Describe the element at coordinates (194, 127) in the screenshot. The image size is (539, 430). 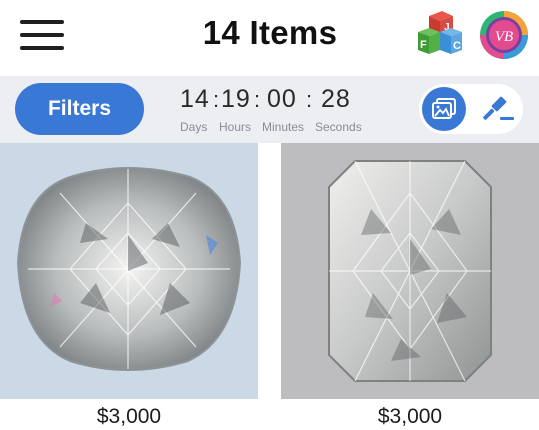
I see `timer-days-label: Days` at that location.